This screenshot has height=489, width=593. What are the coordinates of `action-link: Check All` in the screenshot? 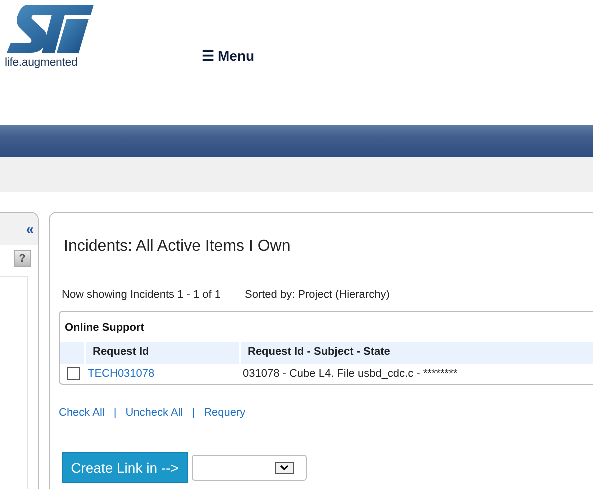 It's located at (82, 413).